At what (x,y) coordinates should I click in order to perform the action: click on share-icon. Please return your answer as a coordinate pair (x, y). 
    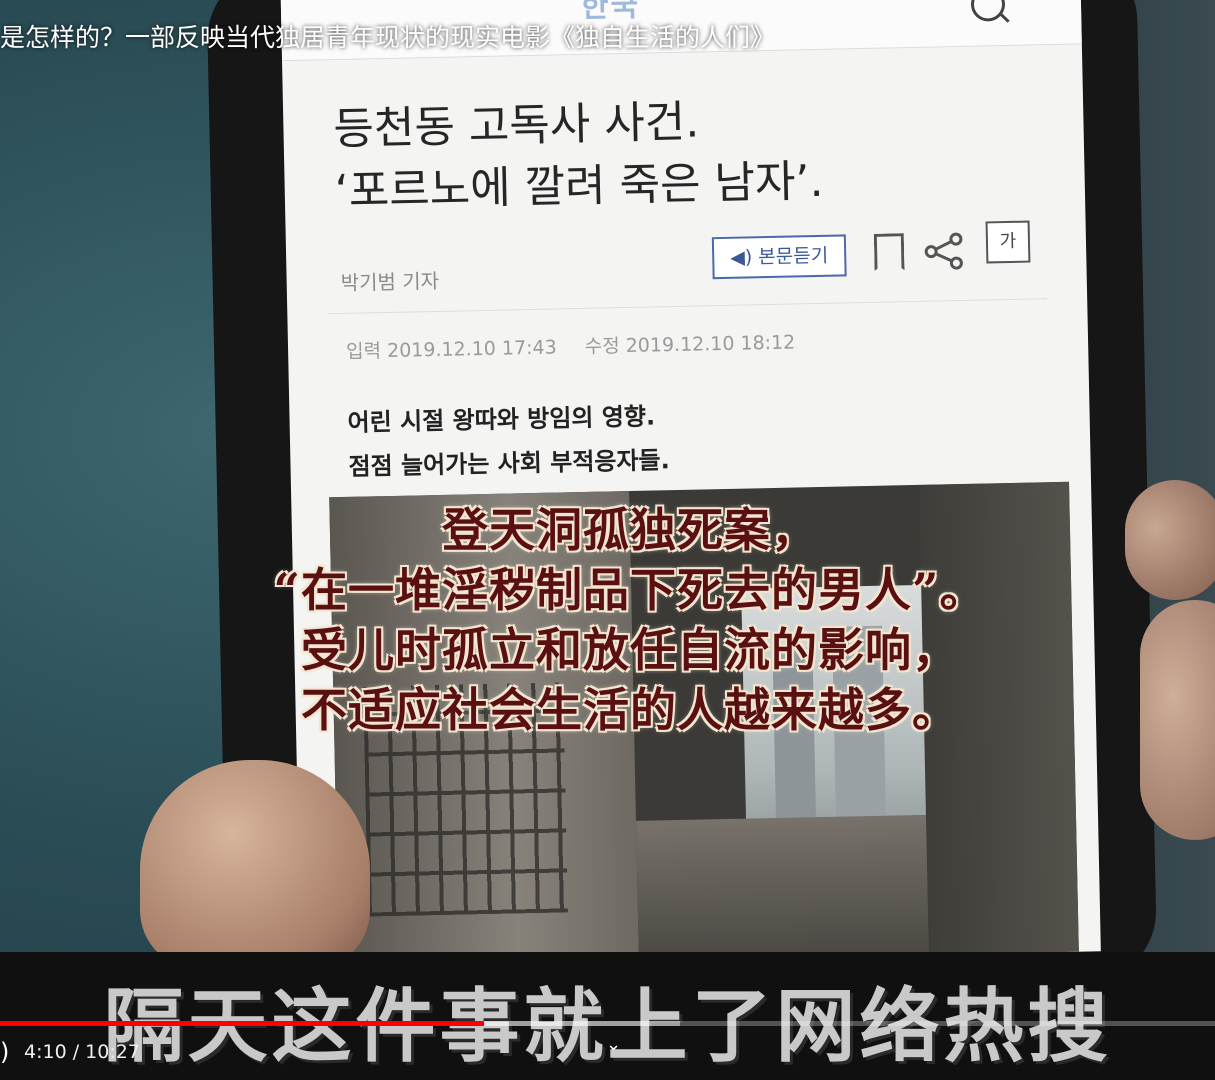
    Looking at the image, I should click on (943, 251).